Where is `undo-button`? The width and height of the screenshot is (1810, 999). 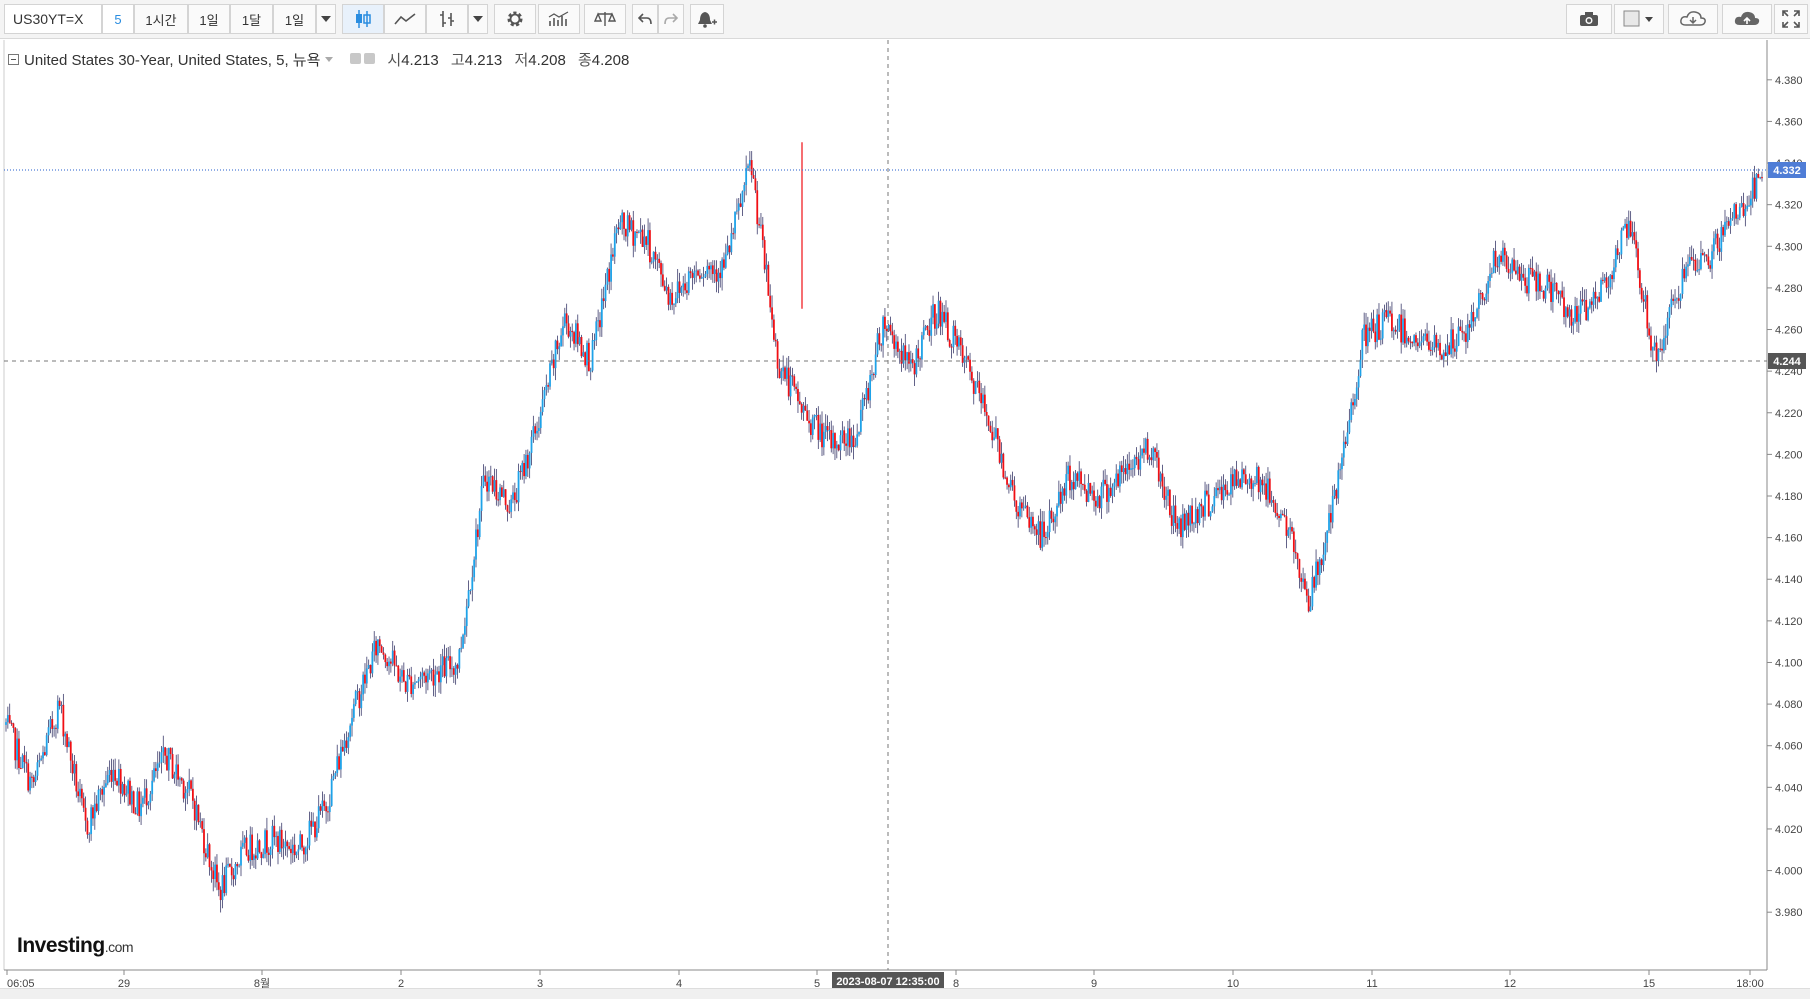 undo-button is located at coordinates (645, 19).